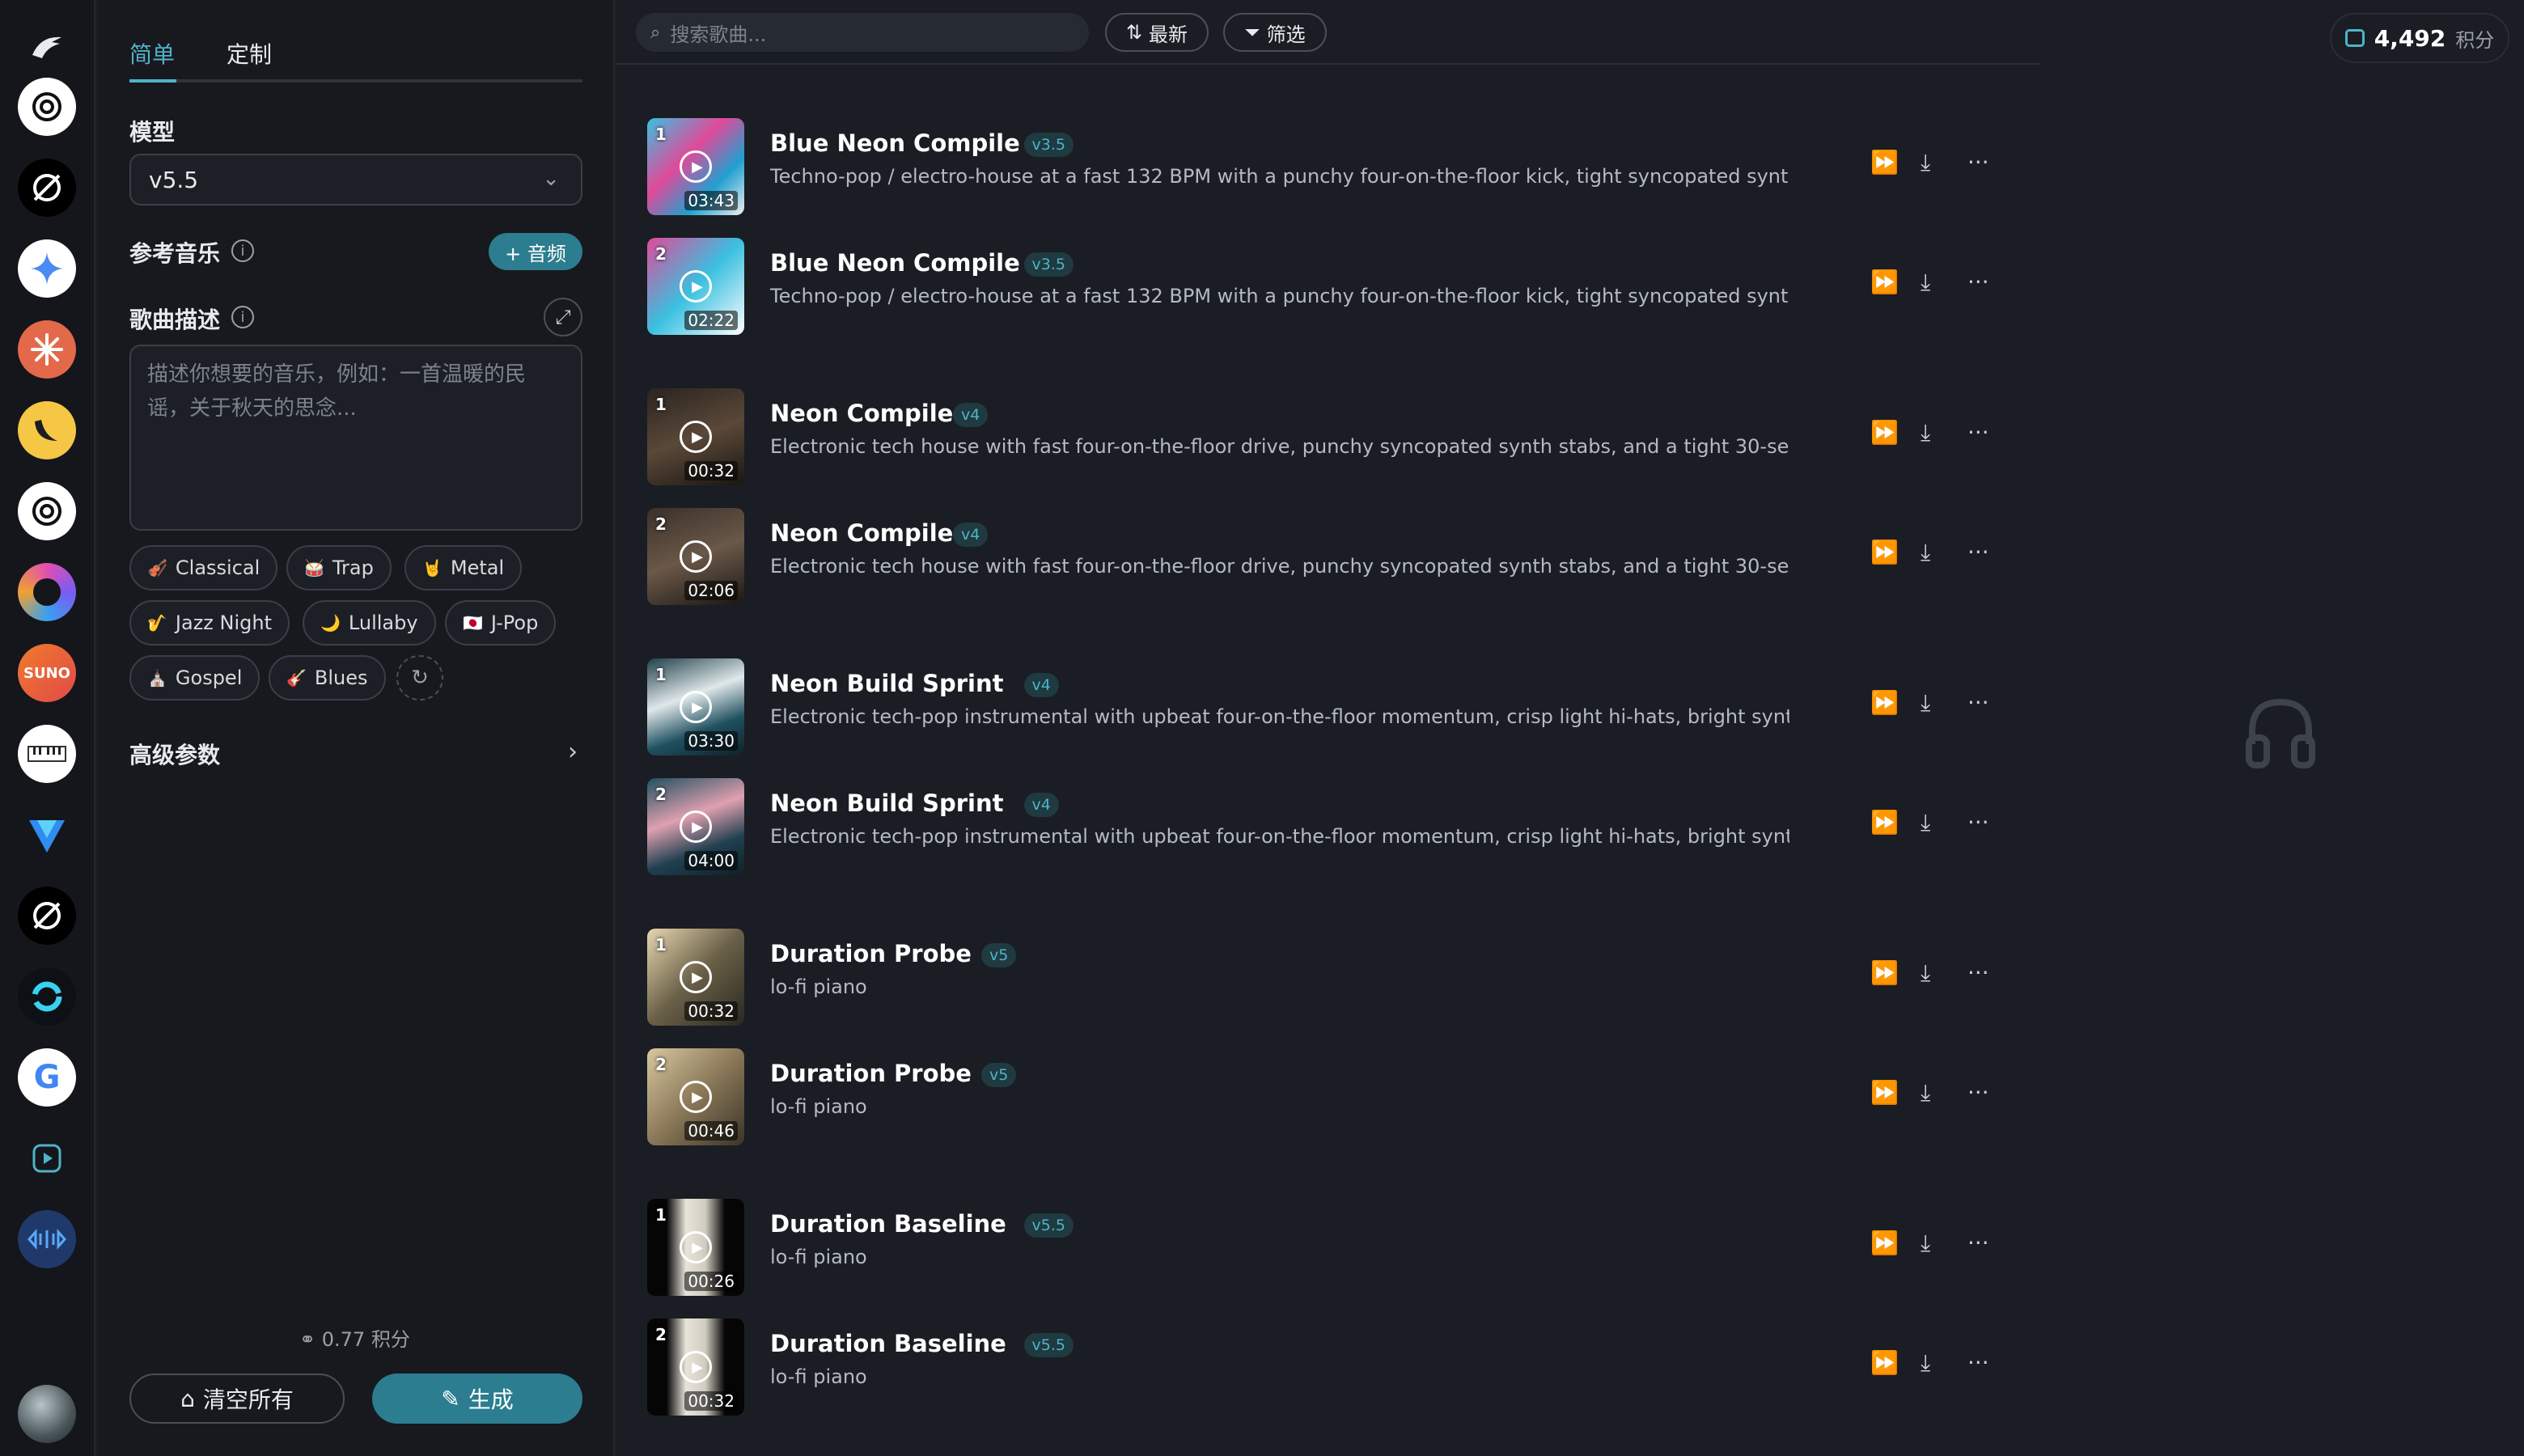 The height and width of the screenshot is (1456, 2524). What do you see at coordinates (47, 268) in the screenshot?
I see `gemini-icon` at bounding box center [47, 268].